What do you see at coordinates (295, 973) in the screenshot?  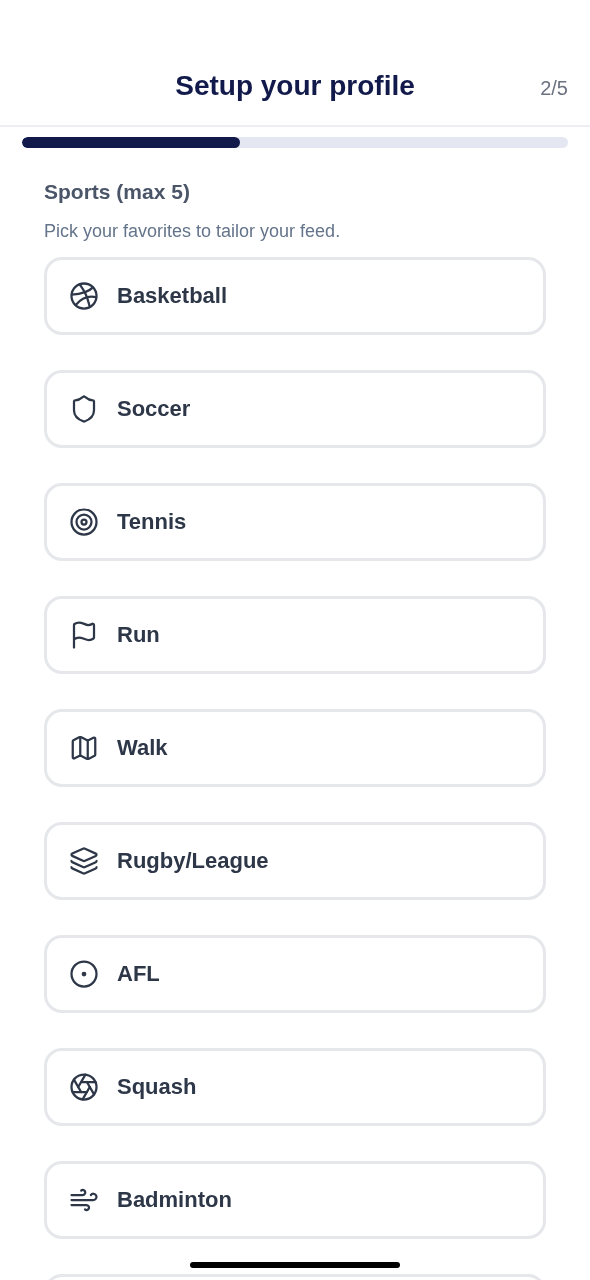 I see `sport-option: AFL` at bounding box center [295, 973].